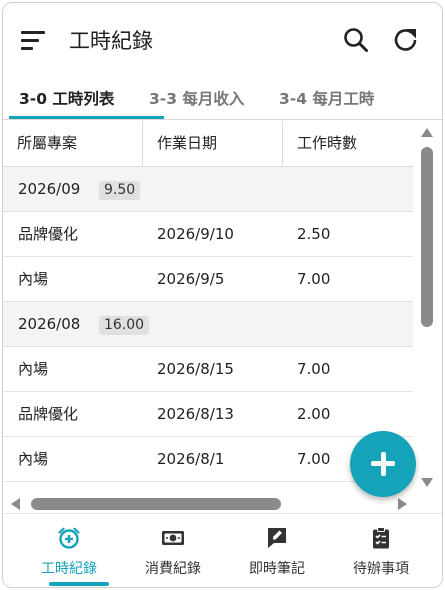 Image resolution: width=445 pixels, height=590 pixels. Describe the element at coordinates (66, 98) in the screenshot. I see `tab-work-hours-list: 3-0 工時列表` at that location.